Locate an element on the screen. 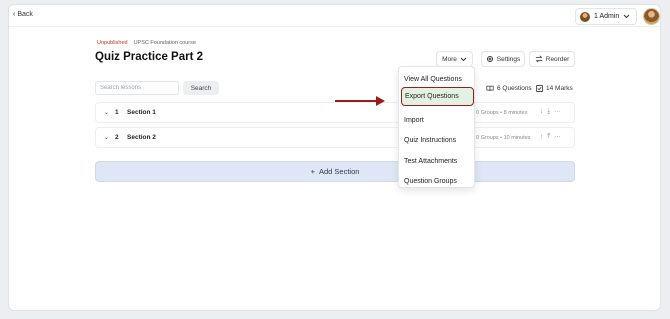  section-actions: ↓ ⤓ ··· is located at coordinates (550, 112).